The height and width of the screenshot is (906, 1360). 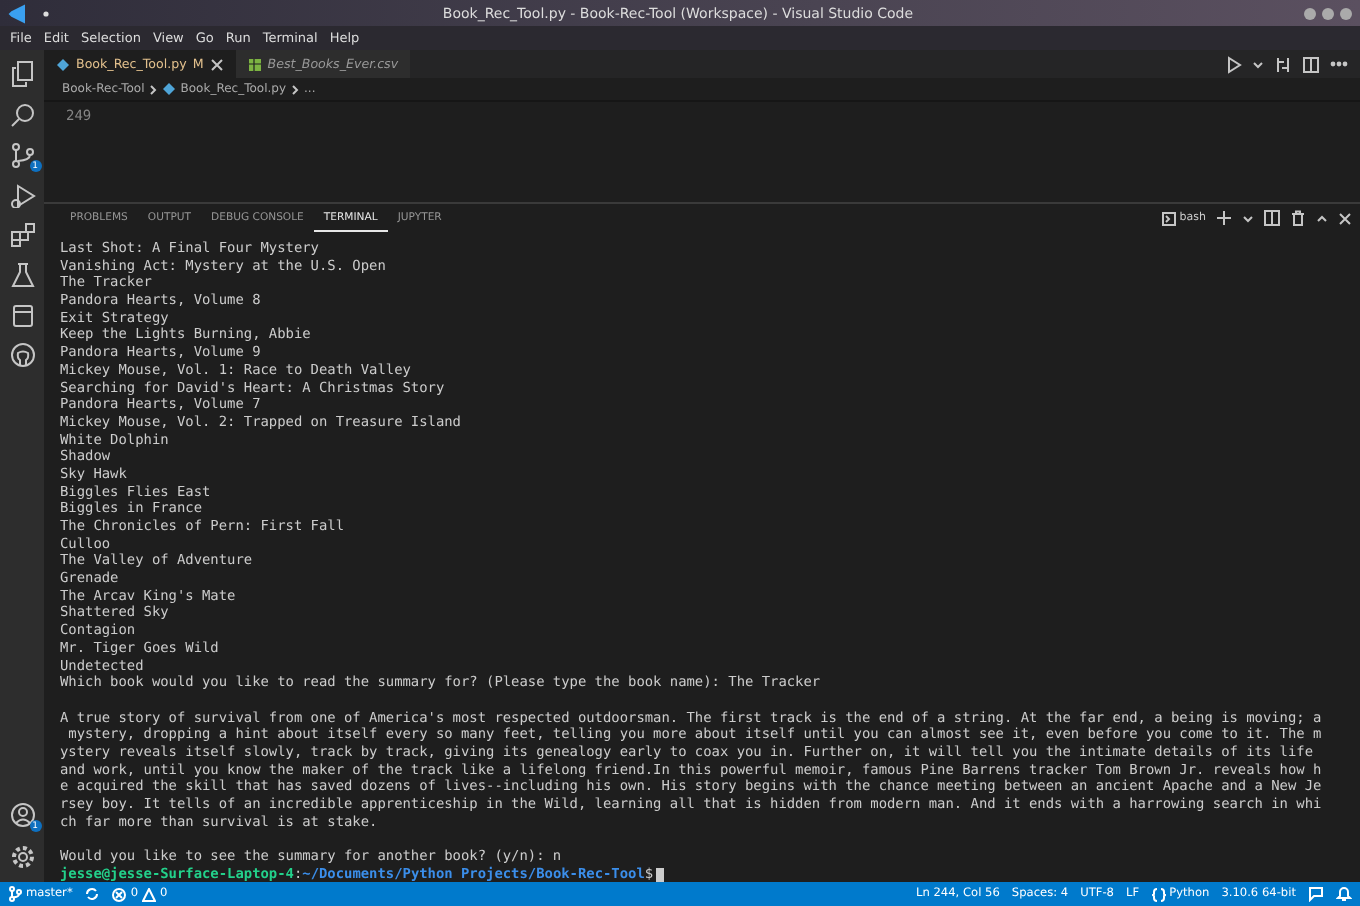 I want to click on run-debug-icon, so click(x=22, y=195).